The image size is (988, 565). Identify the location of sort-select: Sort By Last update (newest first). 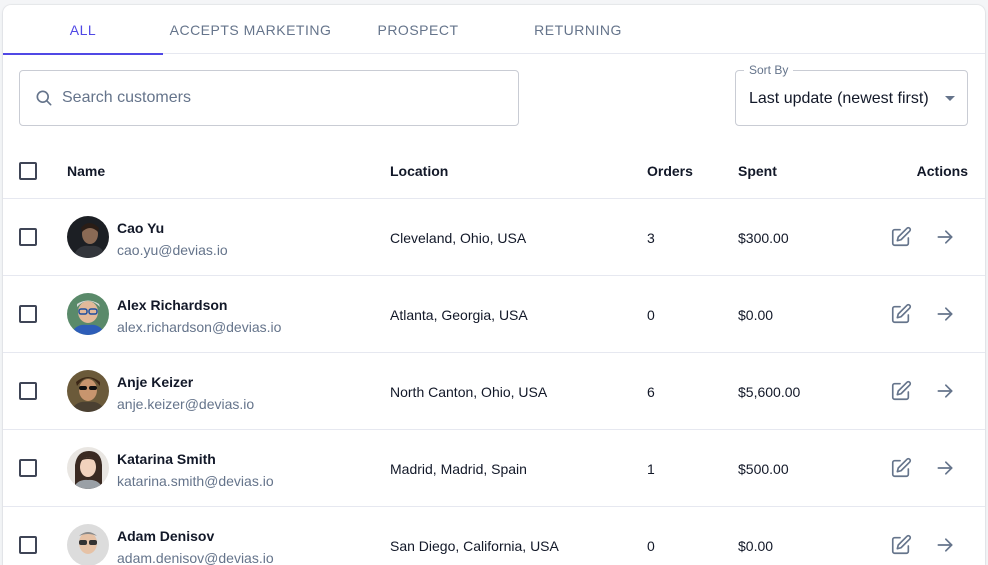
(851, 94).